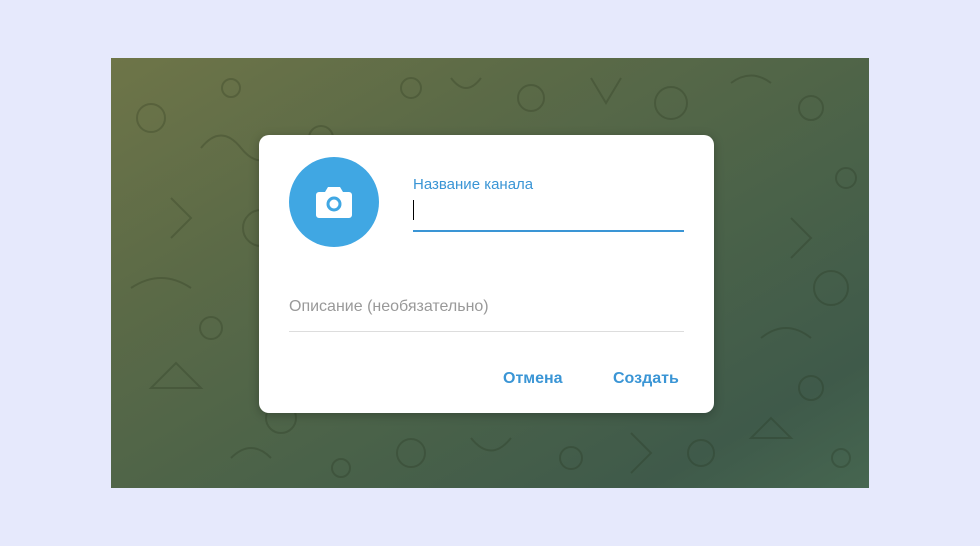 The width and height of the screenshot is (980, 546). Describe the element at coordinates (533, 379) in the screenshot. I see `cancel-button: Отмена` at that location.